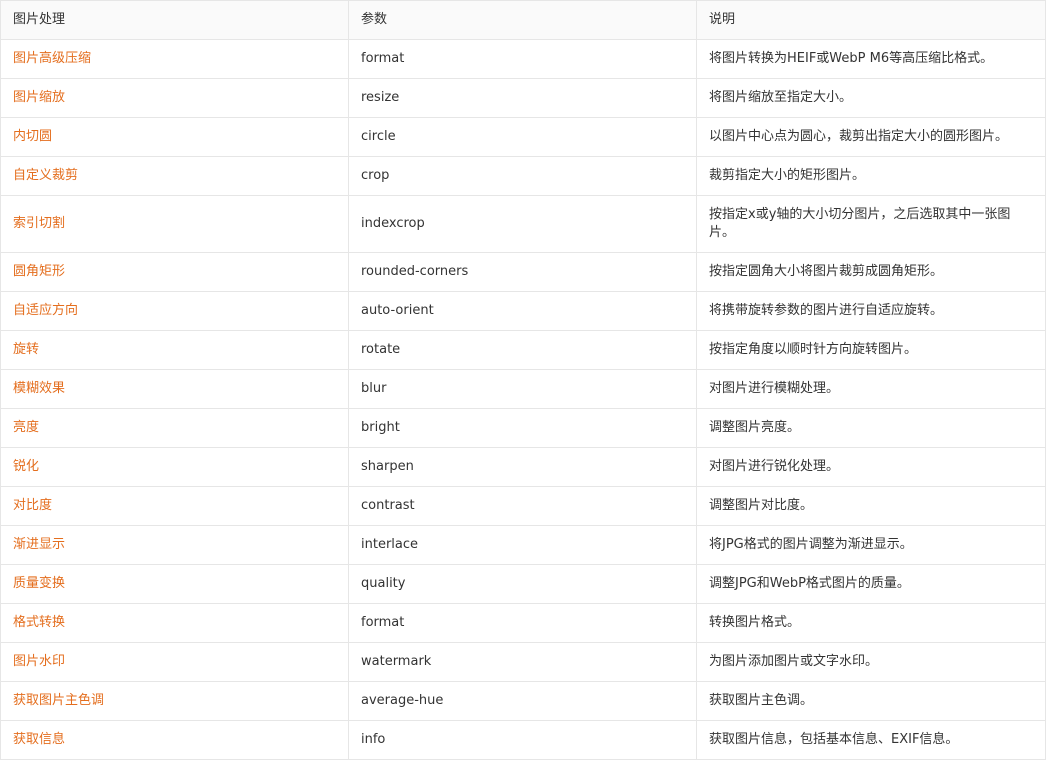 The height and width of the screenshot is (762, 1047). Describe the element at coordinates (174, 662) in the screenshot. I see `processing-cell: 图片水印` at that location.